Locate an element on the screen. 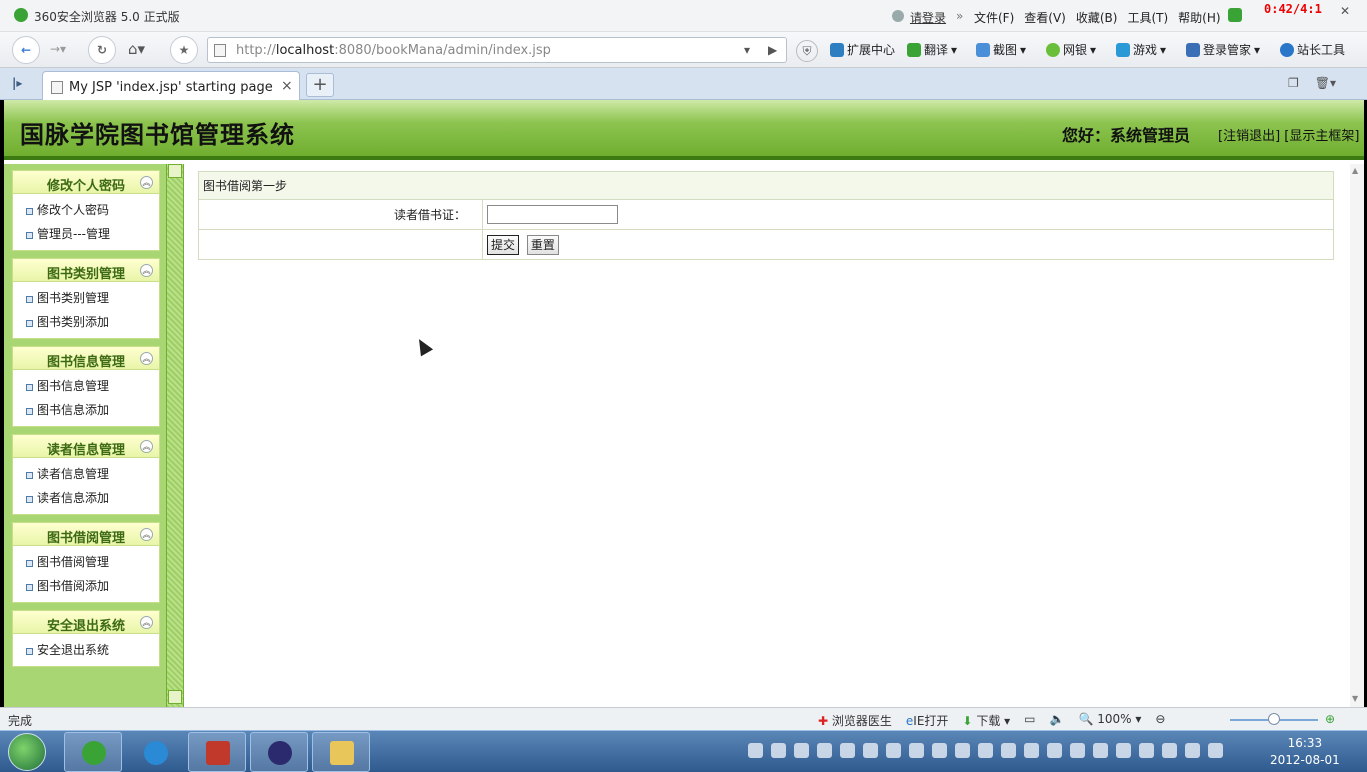 This screenshot has width=1367, height=772. frame-splitter is located at coordinates (175, 435).